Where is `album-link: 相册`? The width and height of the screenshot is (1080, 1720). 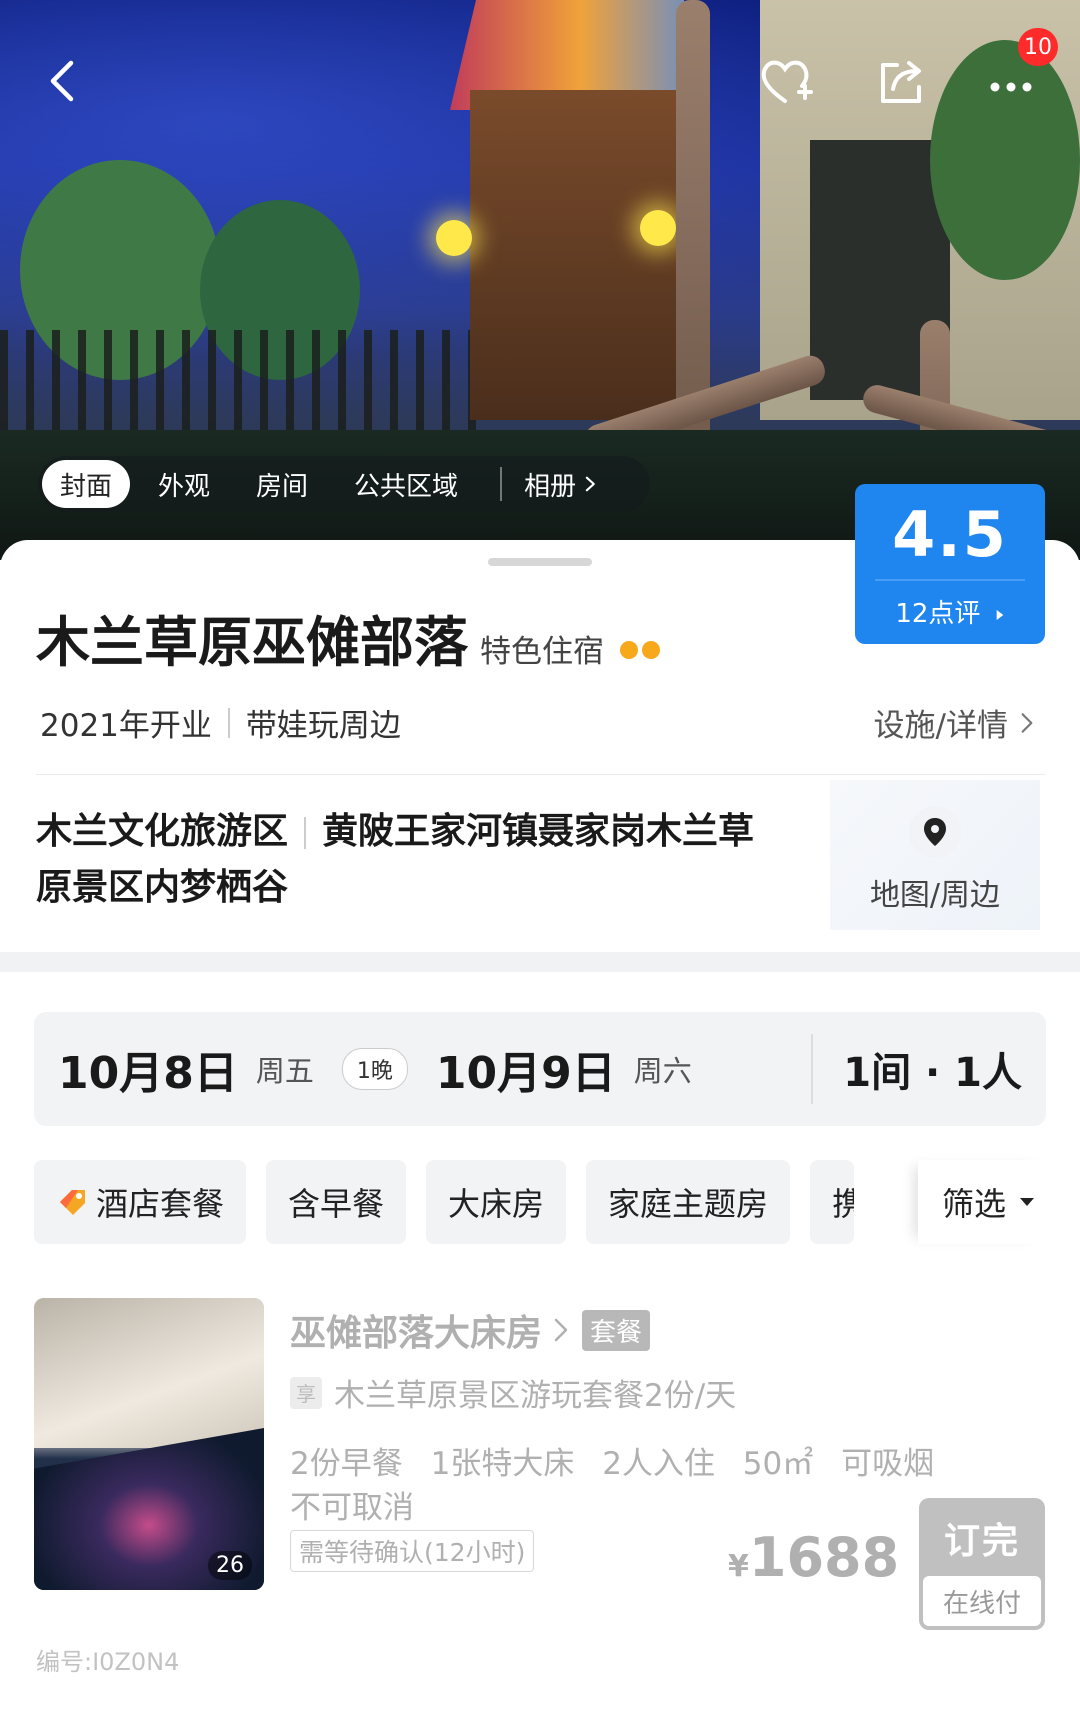 album-link: 相册 is located at coordinates (561, 484).